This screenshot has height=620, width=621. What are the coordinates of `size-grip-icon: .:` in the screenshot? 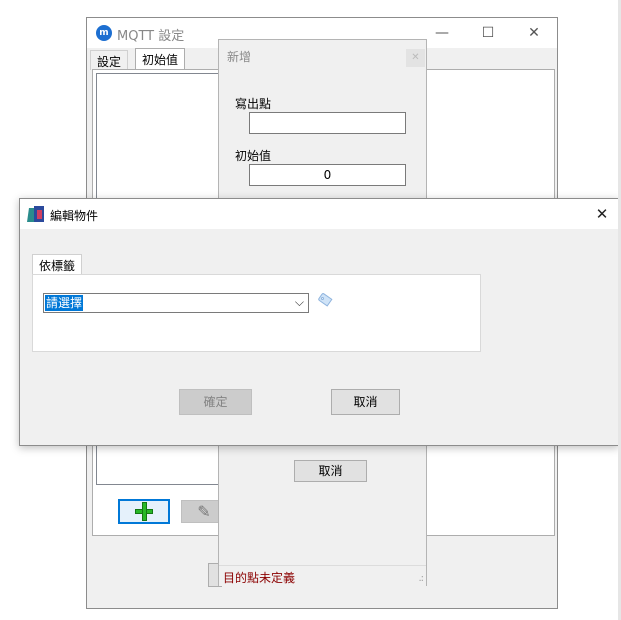 It's located at (420, 578).